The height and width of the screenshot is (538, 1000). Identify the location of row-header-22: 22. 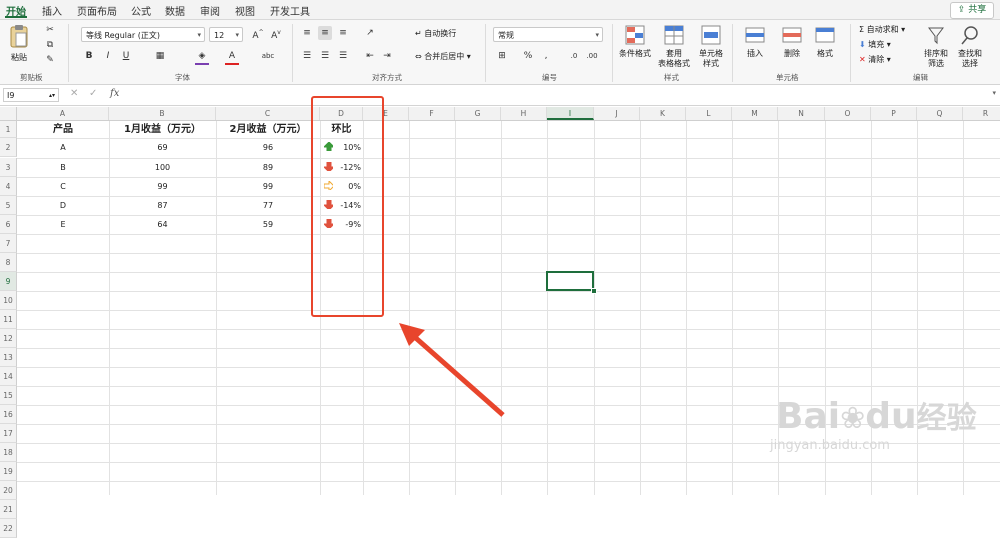
(8, 528).